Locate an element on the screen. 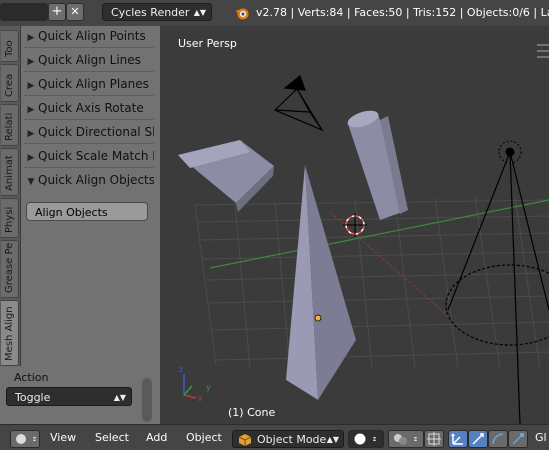 This screenshot has height=450, width=549. viewport-shading-select is located at coordinates (366, 439).